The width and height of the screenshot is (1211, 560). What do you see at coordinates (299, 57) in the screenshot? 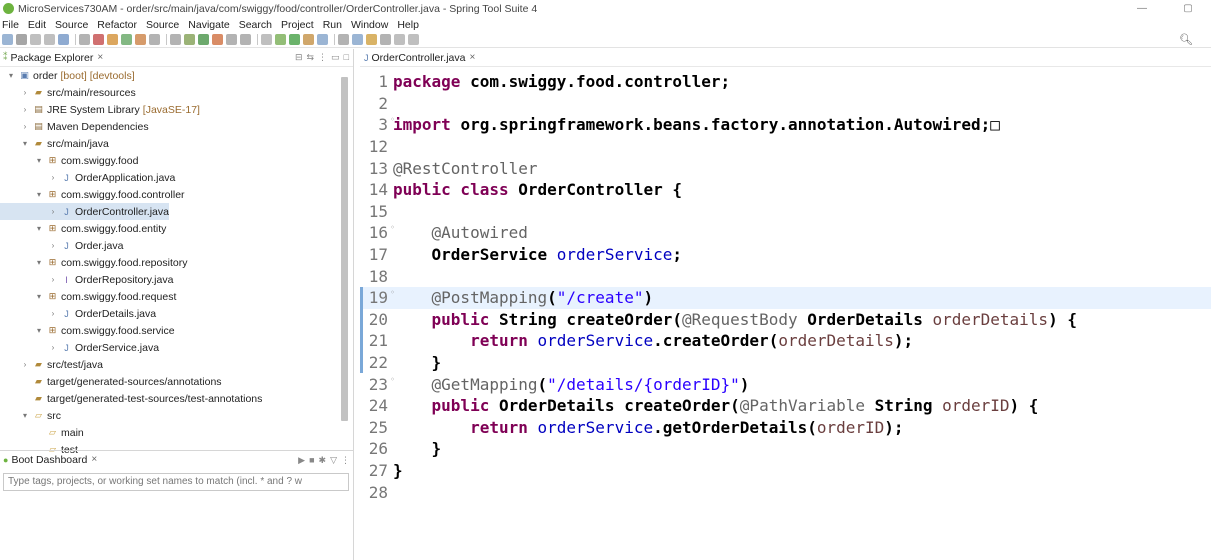
I see `collapse-all-icon: ⊟` at bounding box center [299, 57].